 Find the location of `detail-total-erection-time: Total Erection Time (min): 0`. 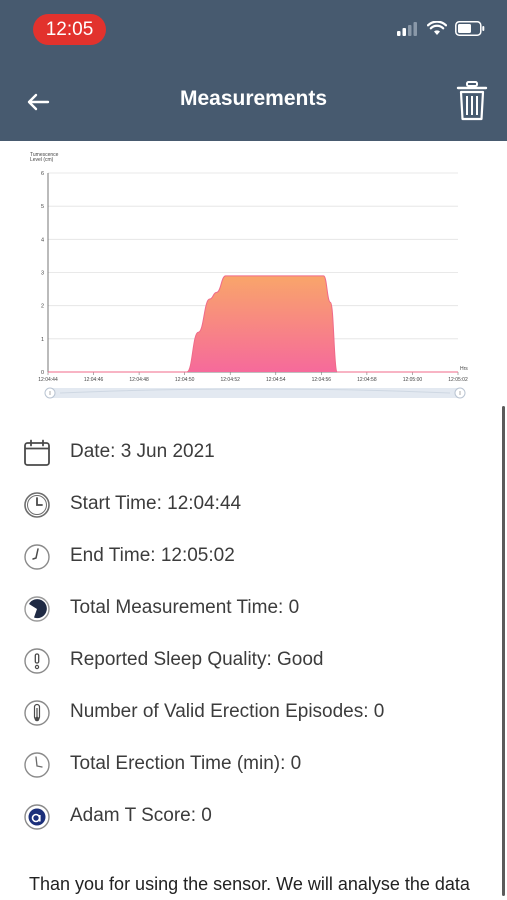

detail-total-erection-time: Total Erection Time (min): 0 is located at coordinates (250, 764).